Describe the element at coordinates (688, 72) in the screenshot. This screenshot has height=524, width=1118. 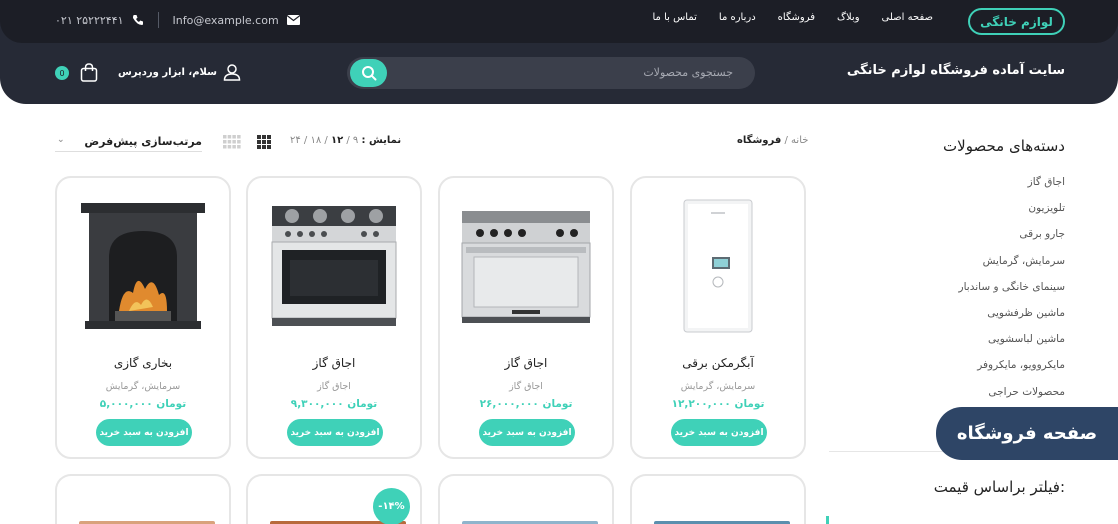
I see `search-input: جستجوی محصولات` at that location.